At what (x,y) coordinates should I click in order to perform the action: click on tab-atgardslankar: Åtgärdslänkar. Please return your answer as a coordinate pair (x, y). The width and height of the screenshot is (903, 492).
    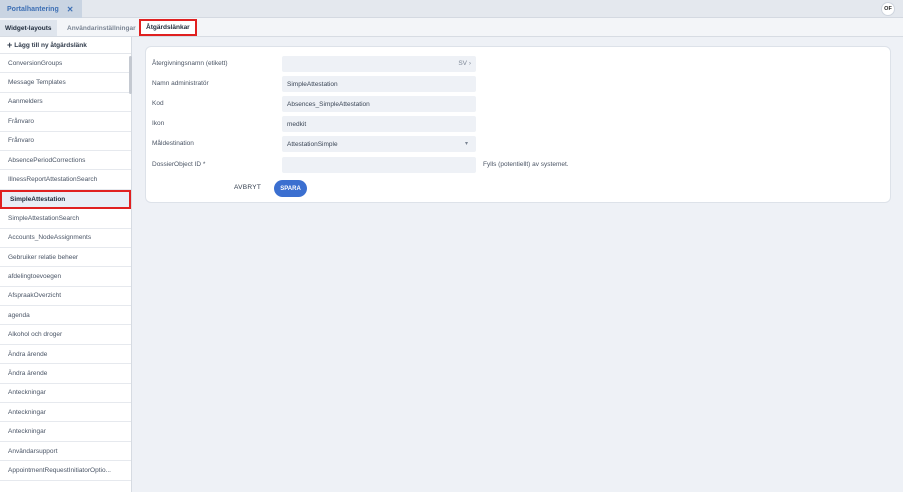
    Looking at the image, I should click on (168, 27).